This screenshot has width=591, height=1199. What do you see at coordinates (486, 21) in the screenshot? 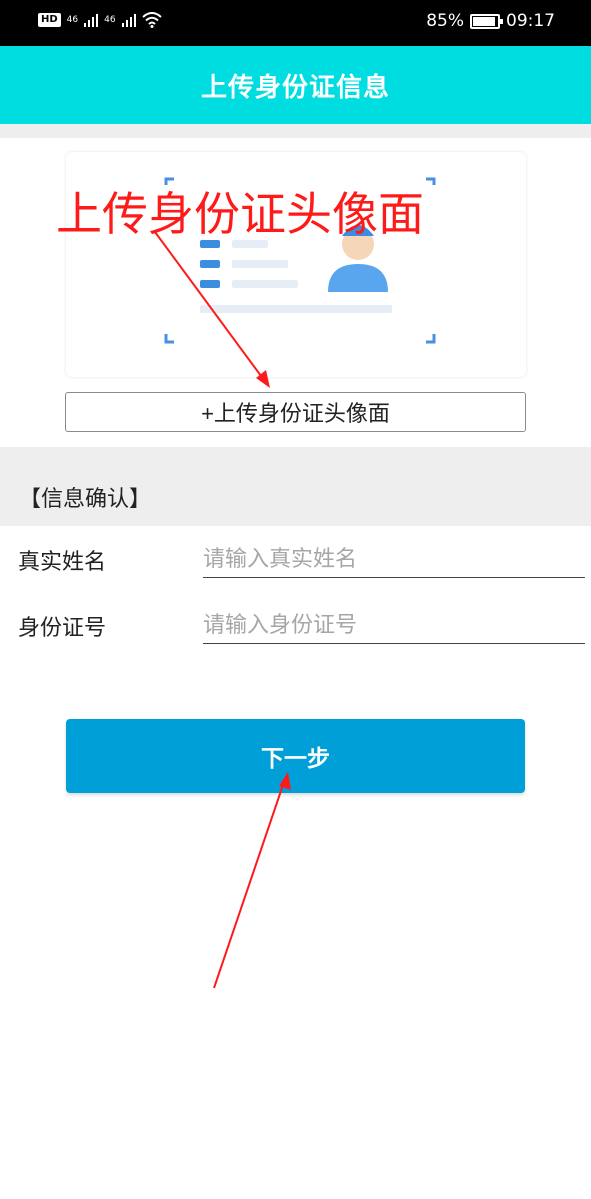
I see `battery-icon` at bounding box center [486, 21].